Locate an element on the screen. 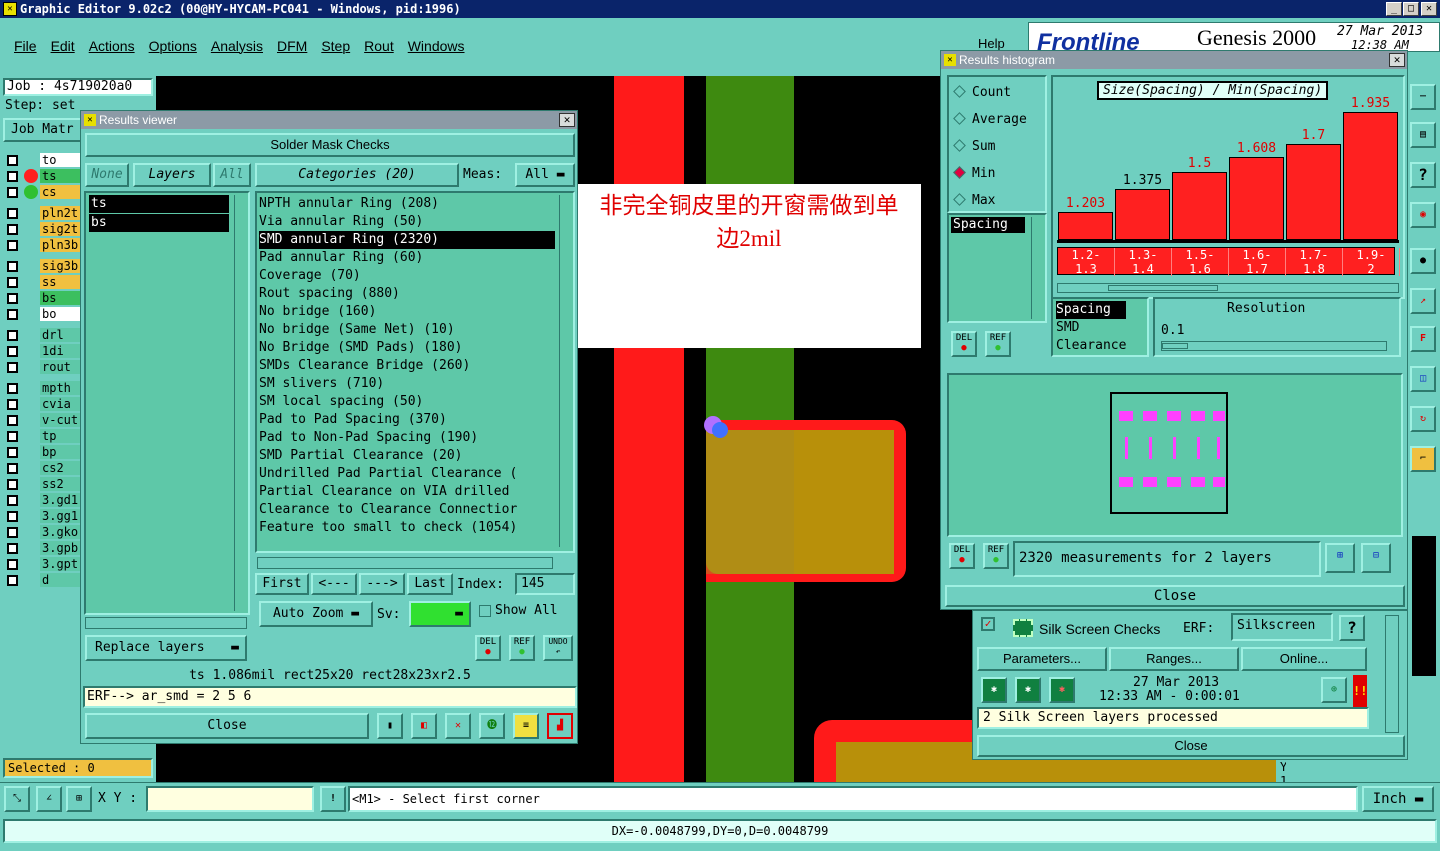 The image size is (1440, 851). category-item: Undrilled Pad Partial Clearance ( is located at coordinates (407, 474).